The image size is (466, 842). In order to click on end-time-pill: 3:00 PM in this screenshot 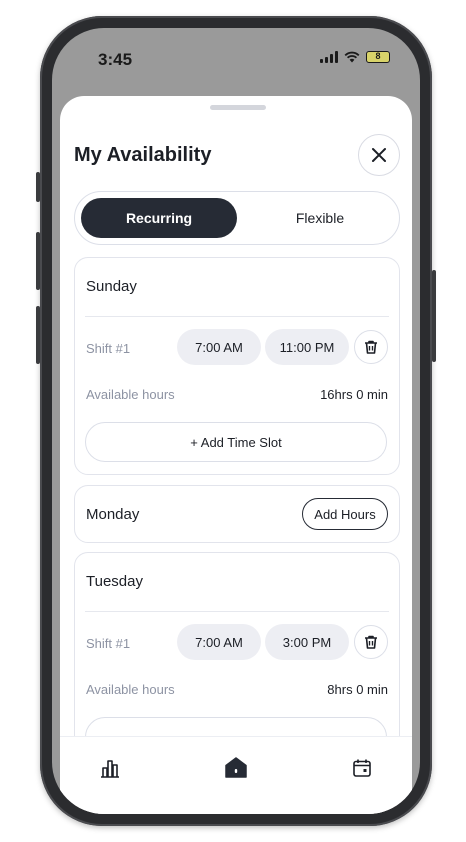, I will do `click(307, 642)`.